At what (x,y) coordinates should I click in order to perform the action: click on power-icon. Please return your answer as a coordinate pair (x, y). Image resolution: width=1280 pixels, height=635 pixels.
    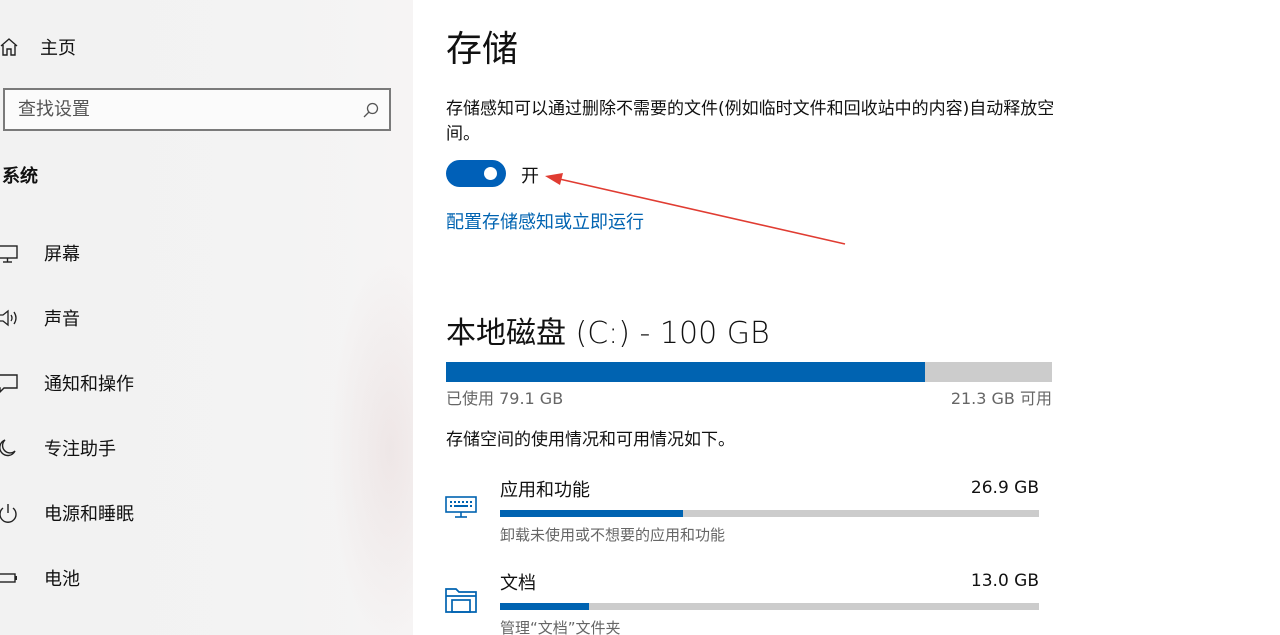
    Looking at the image, I should click on (11, 513).